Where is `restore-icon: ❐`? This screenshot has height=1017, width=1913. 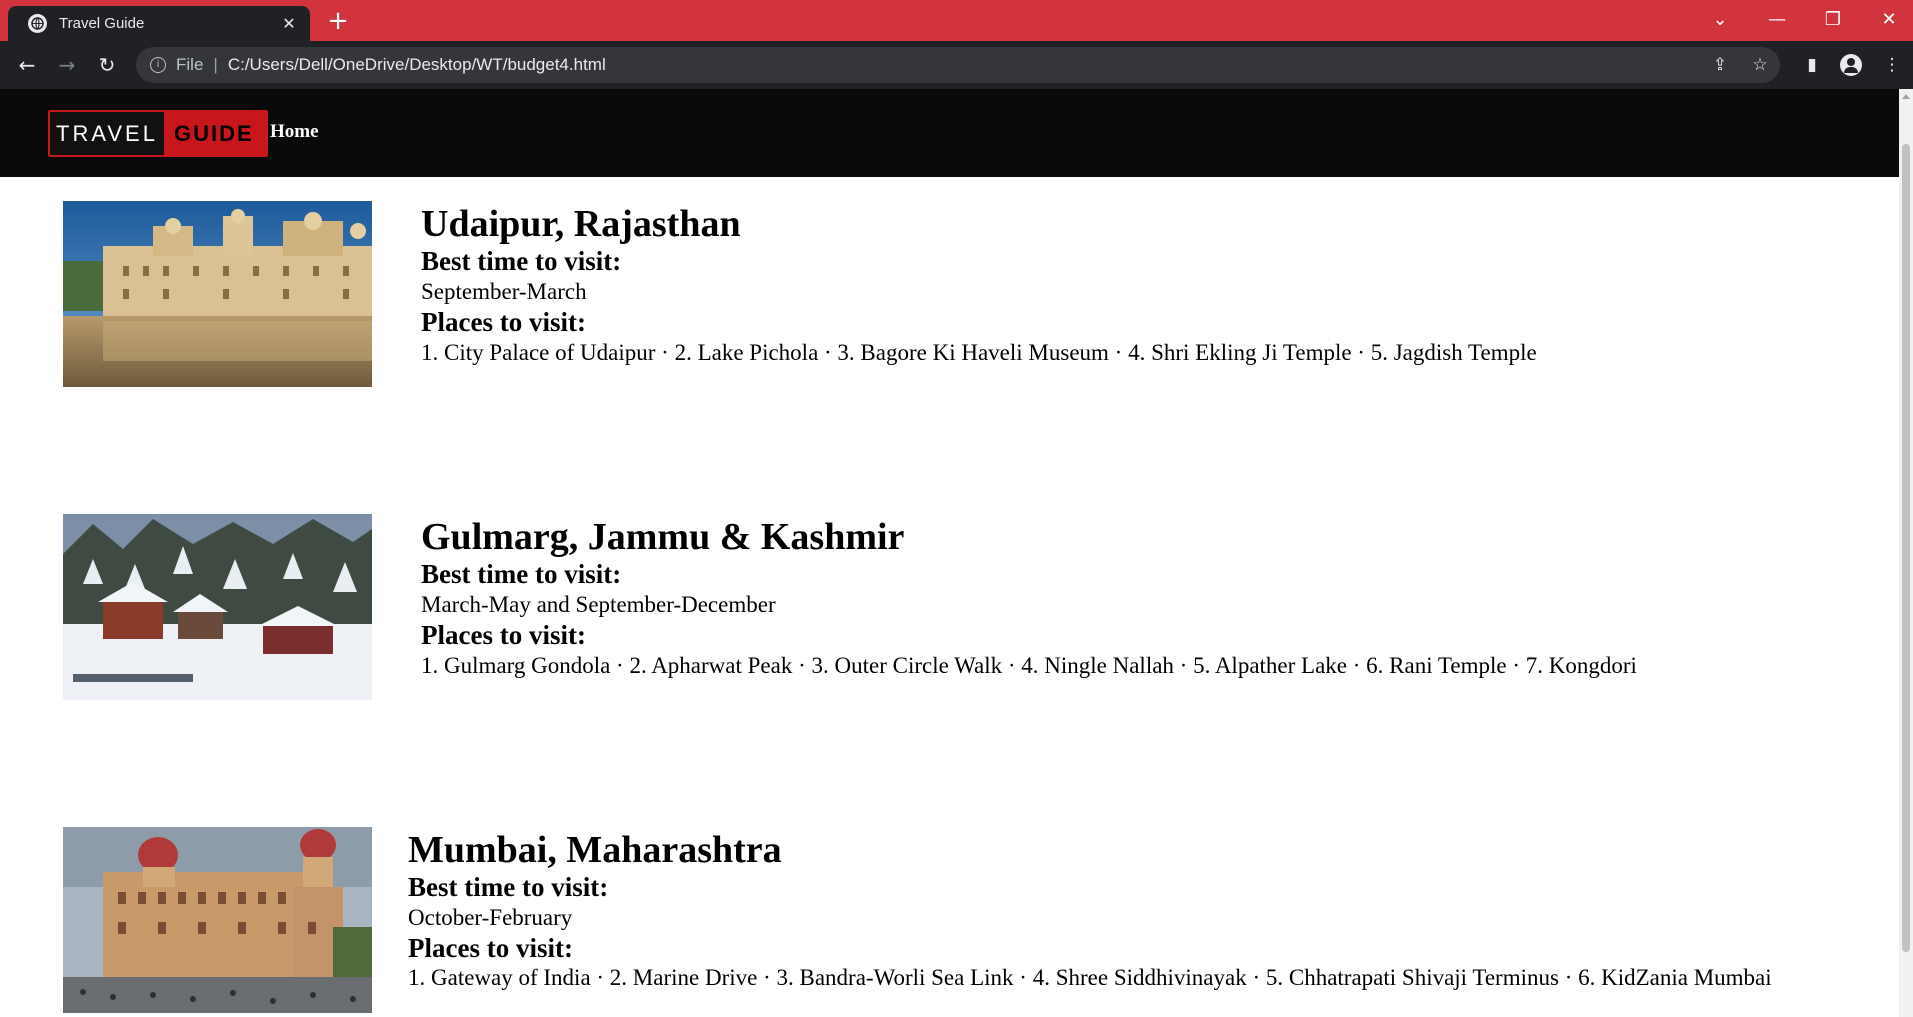
restore-icon: ❐ is located at coordinates (1833, 20).